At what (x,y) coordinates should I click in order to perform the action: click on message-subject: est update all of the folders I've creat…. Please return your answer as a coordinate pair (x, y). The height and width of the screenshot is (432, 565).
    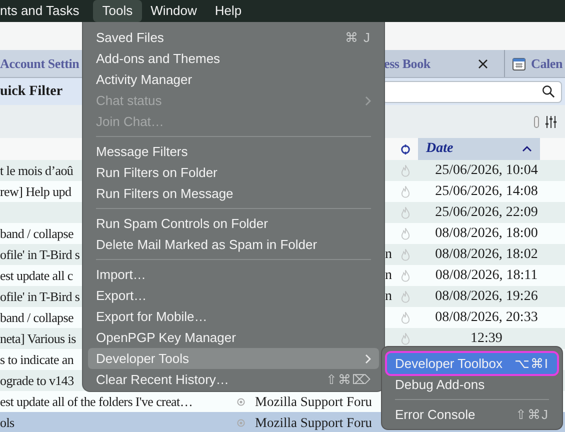
    Looking at the image, I should click on (96, 401).